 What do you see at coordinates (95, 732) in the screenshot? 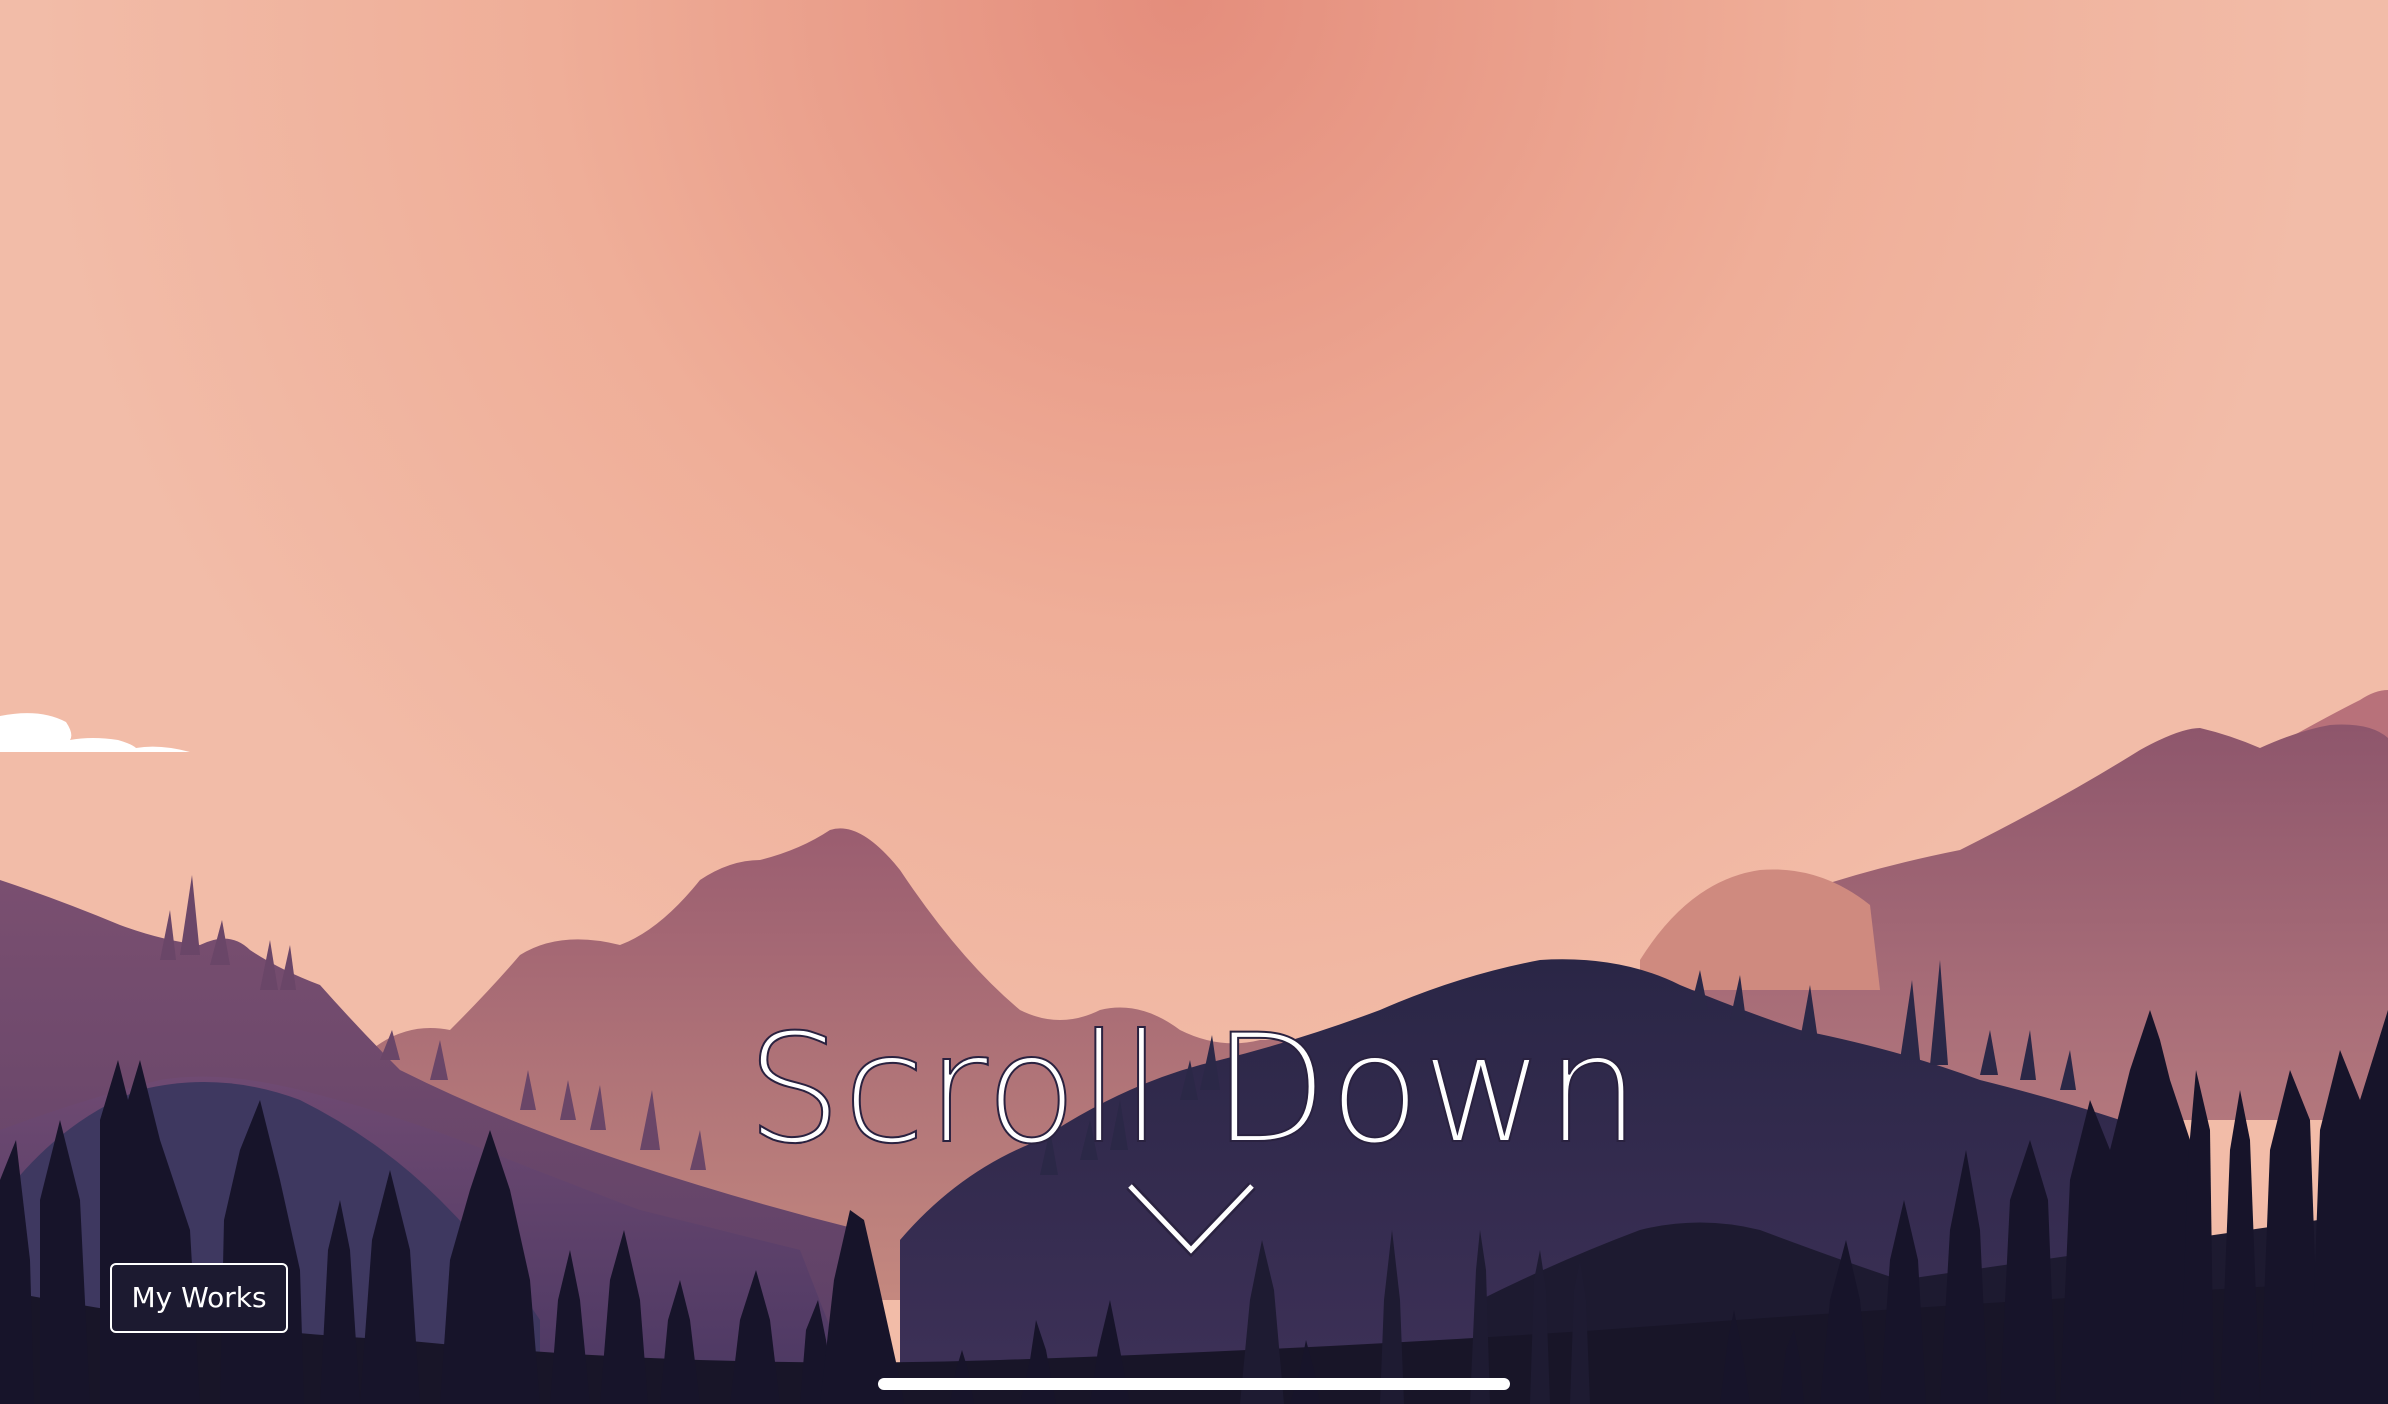
I see `cloud` at bounding box center [95, 732].